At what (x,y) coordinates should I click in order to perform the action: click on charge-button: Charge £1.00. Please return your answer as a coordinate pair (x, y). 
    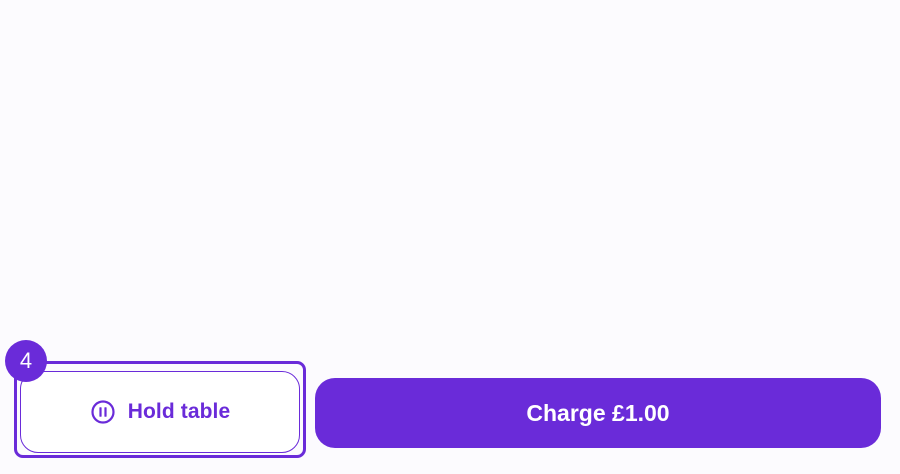
    Looking at the image, I should click on (598, 413).